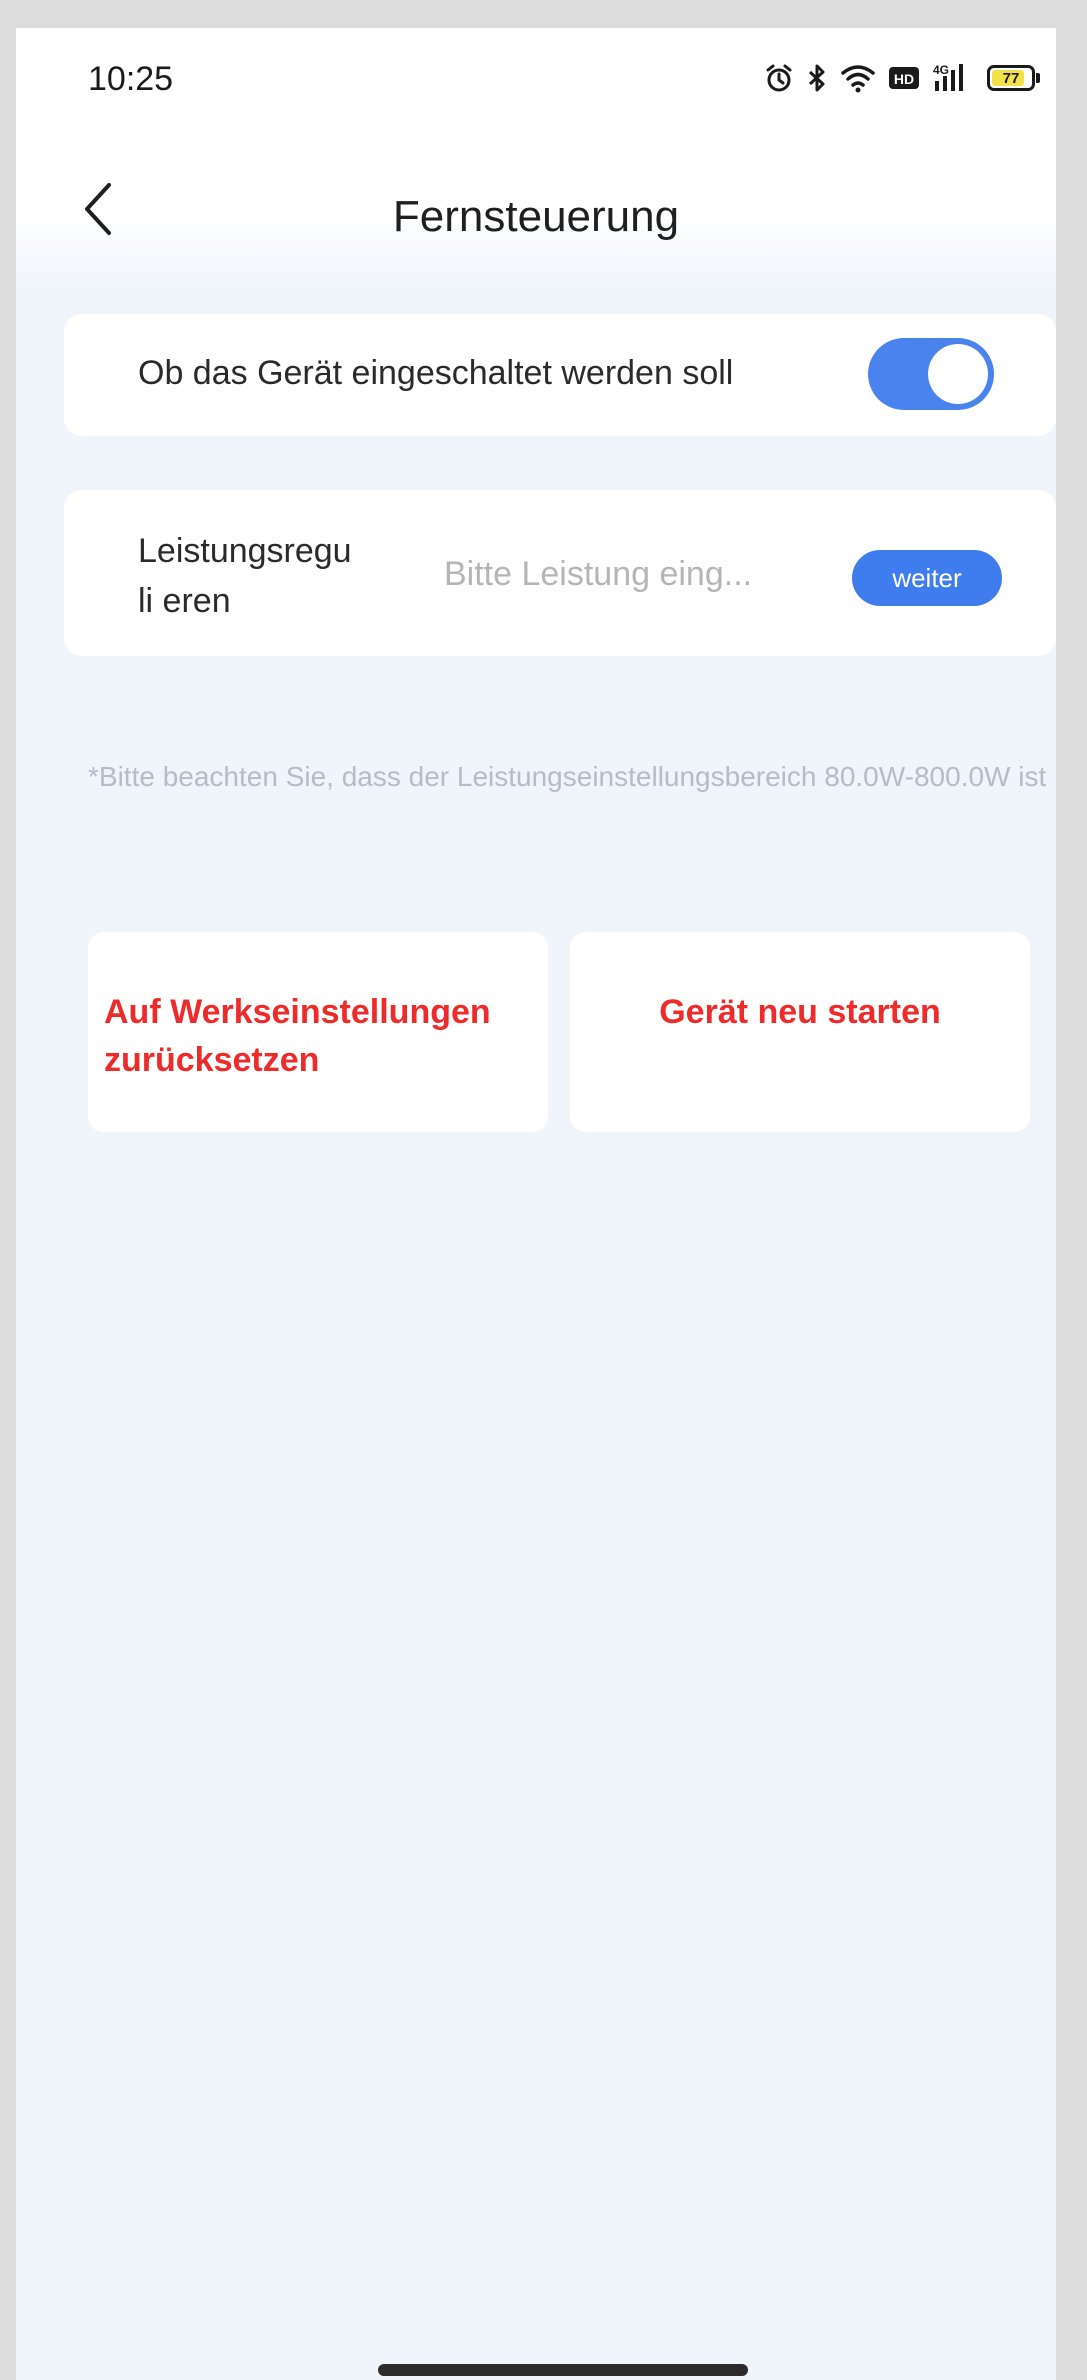 This screenshot has width=1087, height=2380. Describe the element at coordinates (536, 78) in the screenshot. I see `status-bar: 10:25 HD 4G 77` at that location.